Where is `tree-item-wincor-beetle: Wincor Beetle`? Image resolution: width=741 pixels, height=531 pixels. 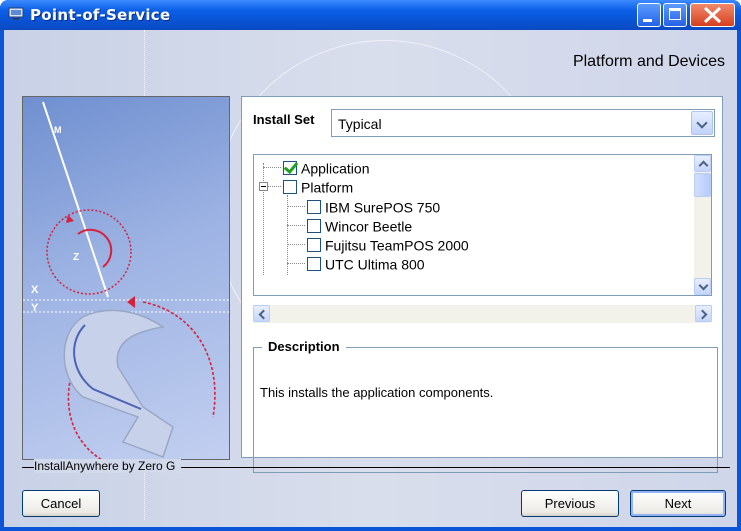
tree-item-wincor-beetle: Wincor Beetle is located at coordinates (359, 226).